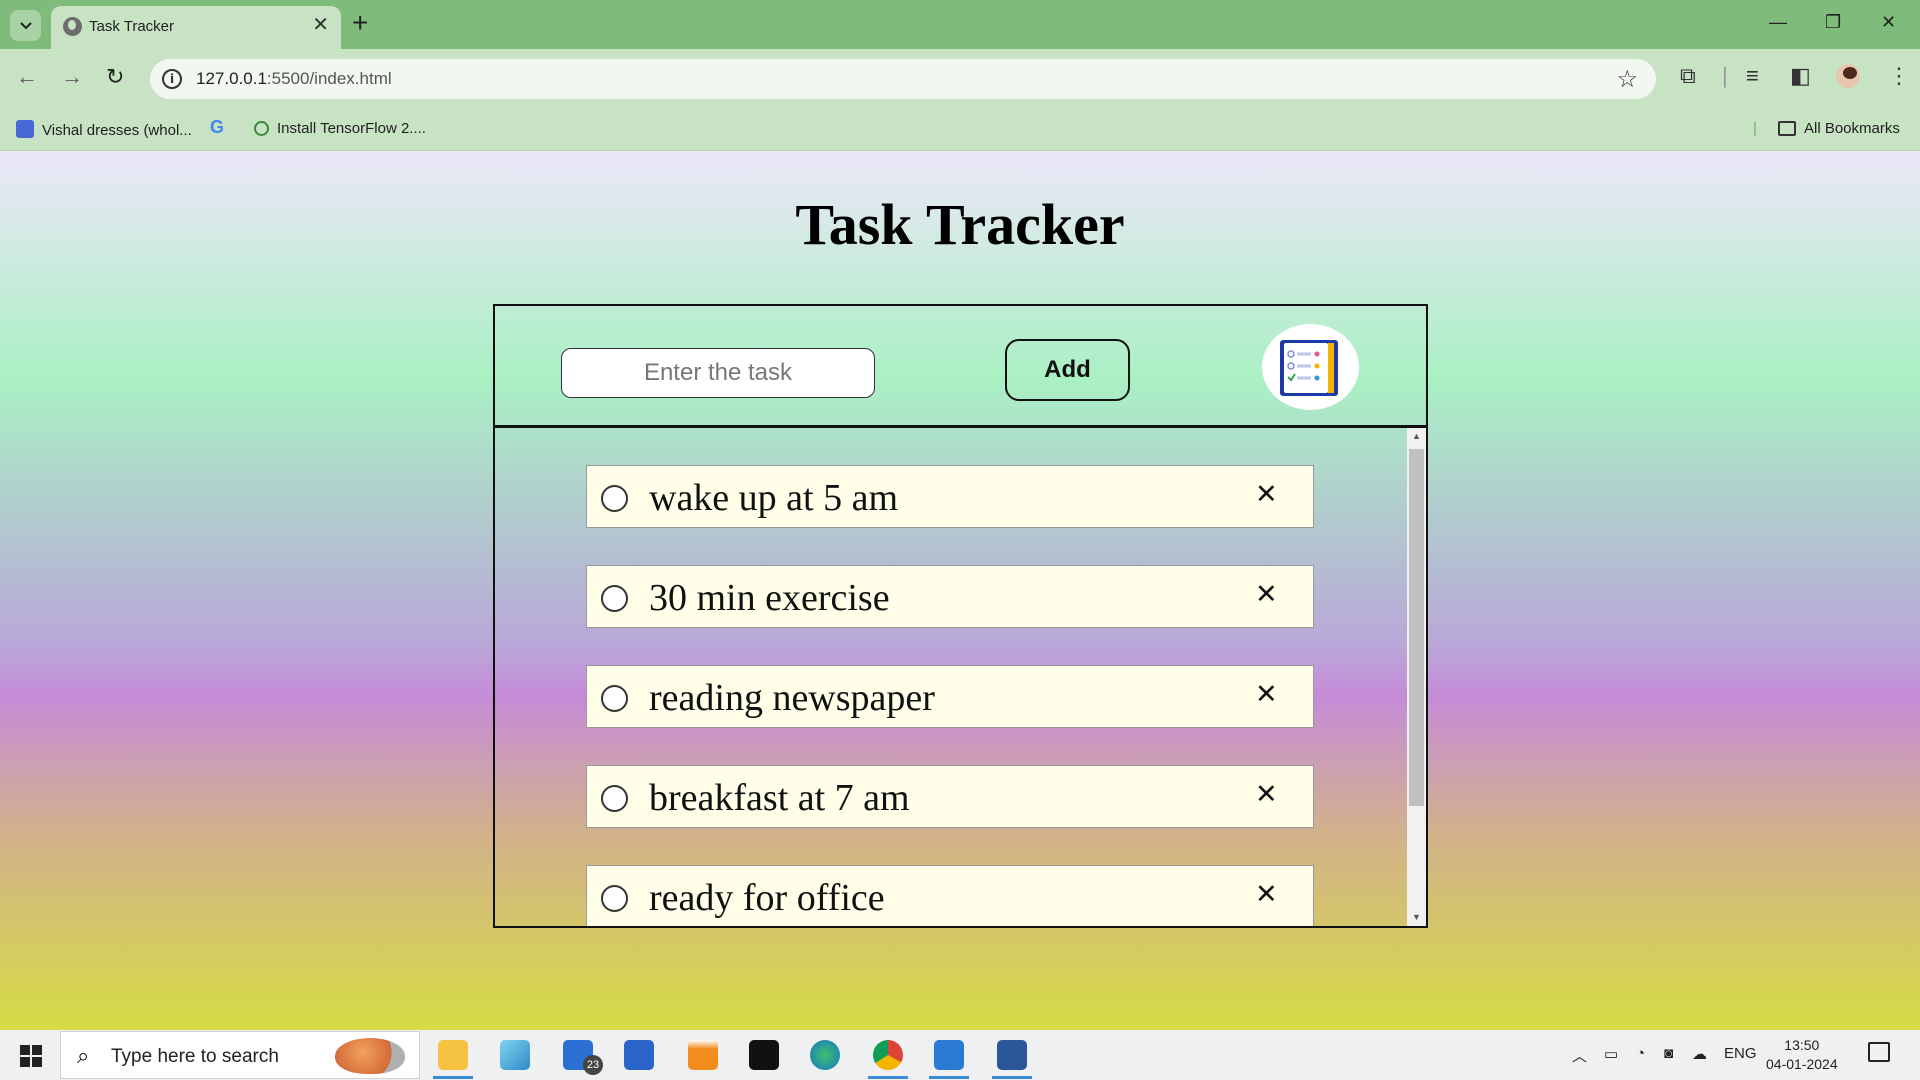 Image resolution: width=1920 pixels, height=1080 pixels. I want to click on search-bookmark-icon, so click(261, 128).